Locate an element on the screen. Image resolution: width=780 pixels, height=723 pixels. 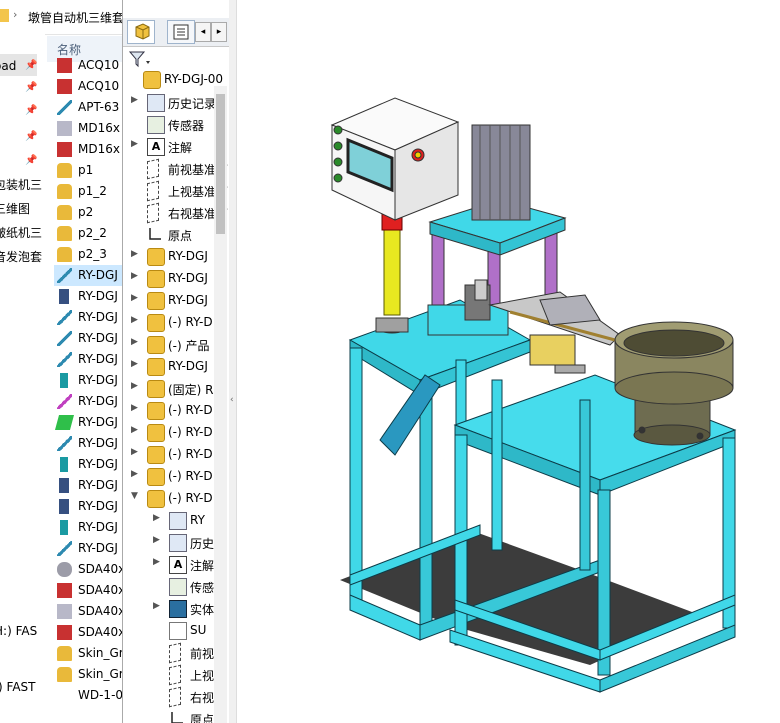
nav-item-label: :) FAST is located at coordinates (18, 687).